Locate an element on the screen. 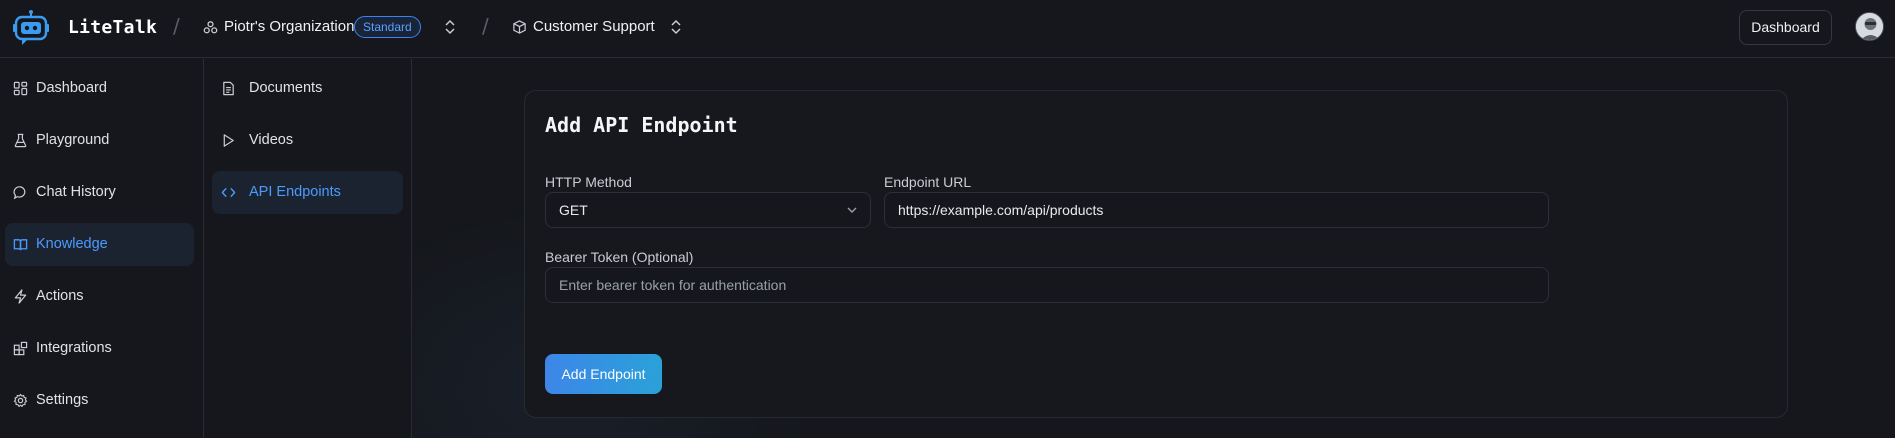 This screenshot has width=1895, height=438. sidebar-item-label: Settings is located at coordinates (62, 400).